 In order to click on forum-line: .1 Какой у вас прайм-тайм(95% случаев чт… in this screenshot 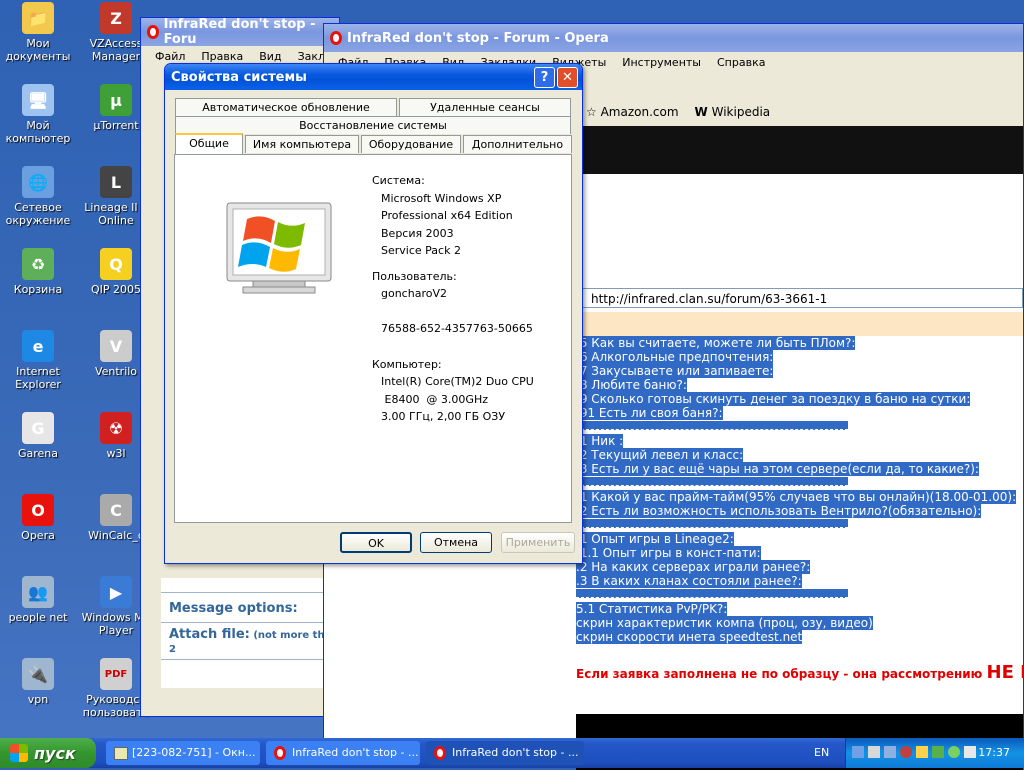, I will do `click(796, 497)`.